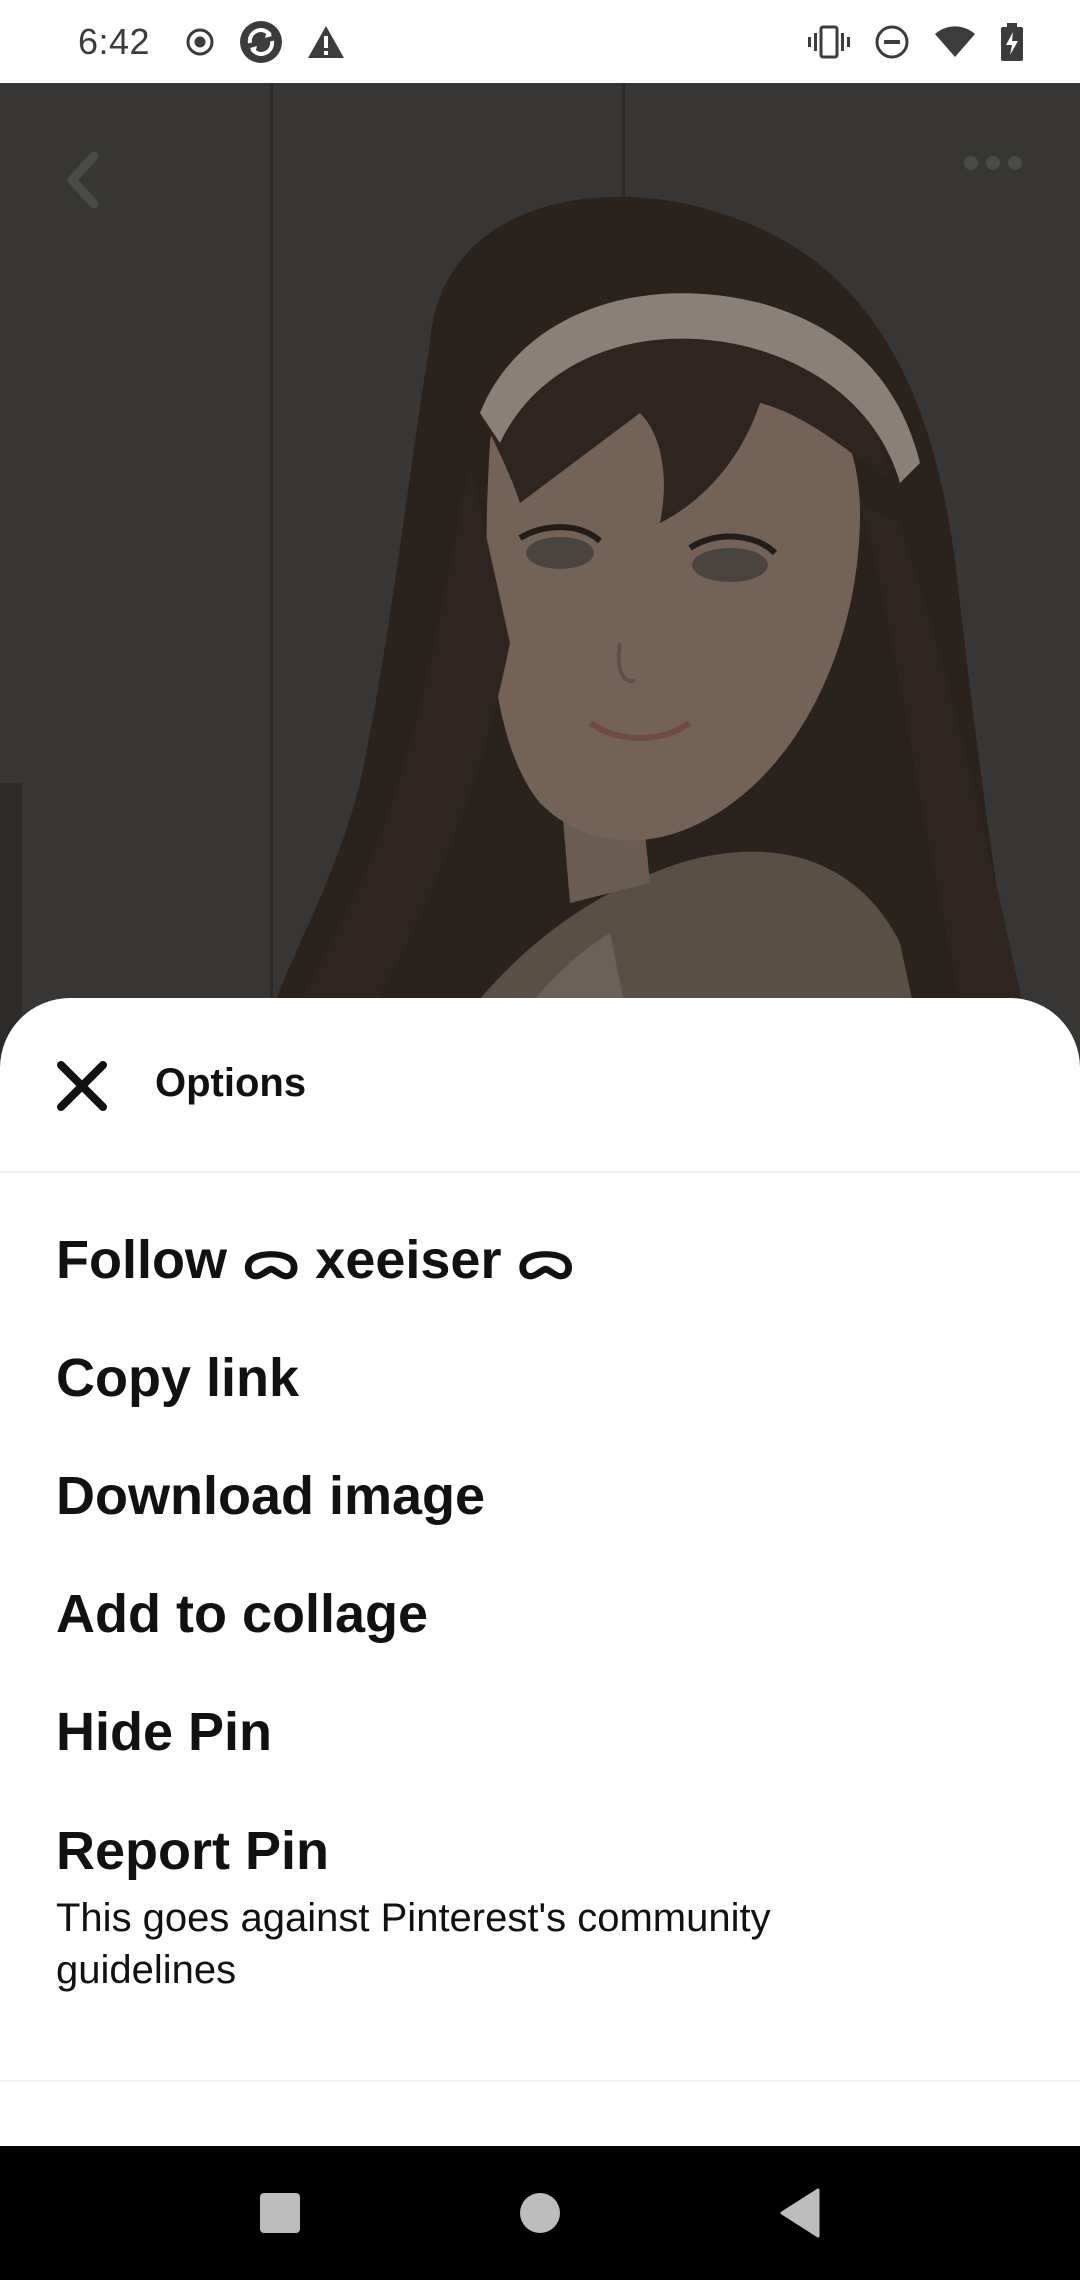  What do you see at coordinates (200, 42) in the screenshot?
I see `record-icon` at bounding box center [200, 42].